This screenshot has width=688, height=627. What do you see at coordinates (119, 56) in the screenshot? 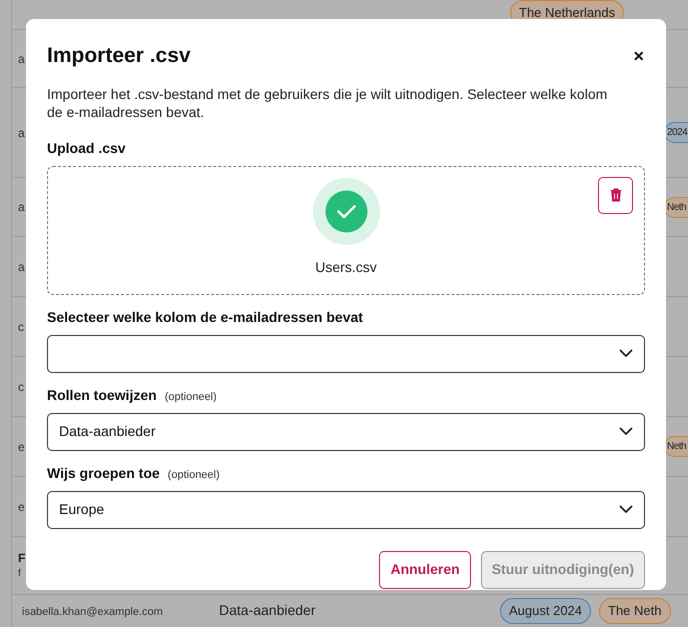
I see `dialog-title: Importeer .csv` at bounding box center [119, 56].